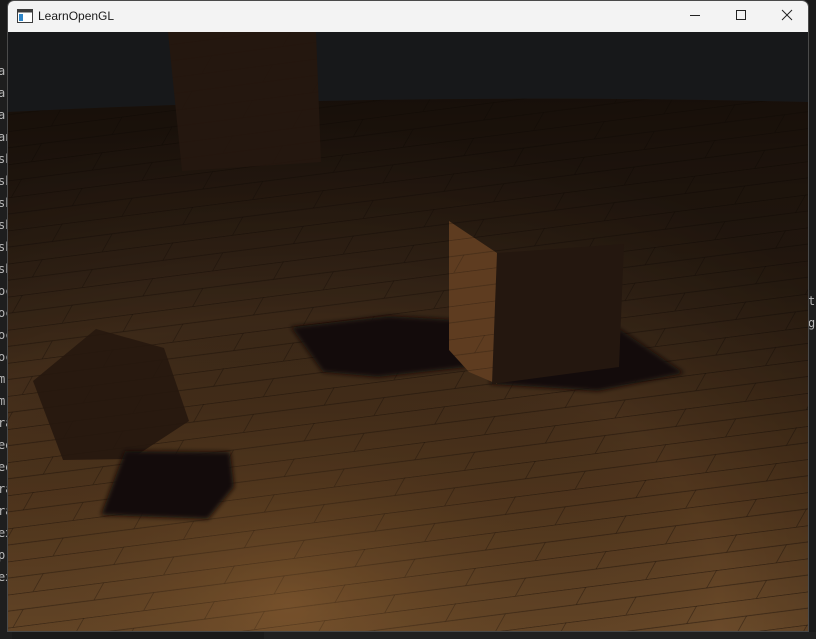  What do you see at coordinates (812, 323) in the screenshot?
I see `background-editor-glyph: g` at bounding box center [812, 323].